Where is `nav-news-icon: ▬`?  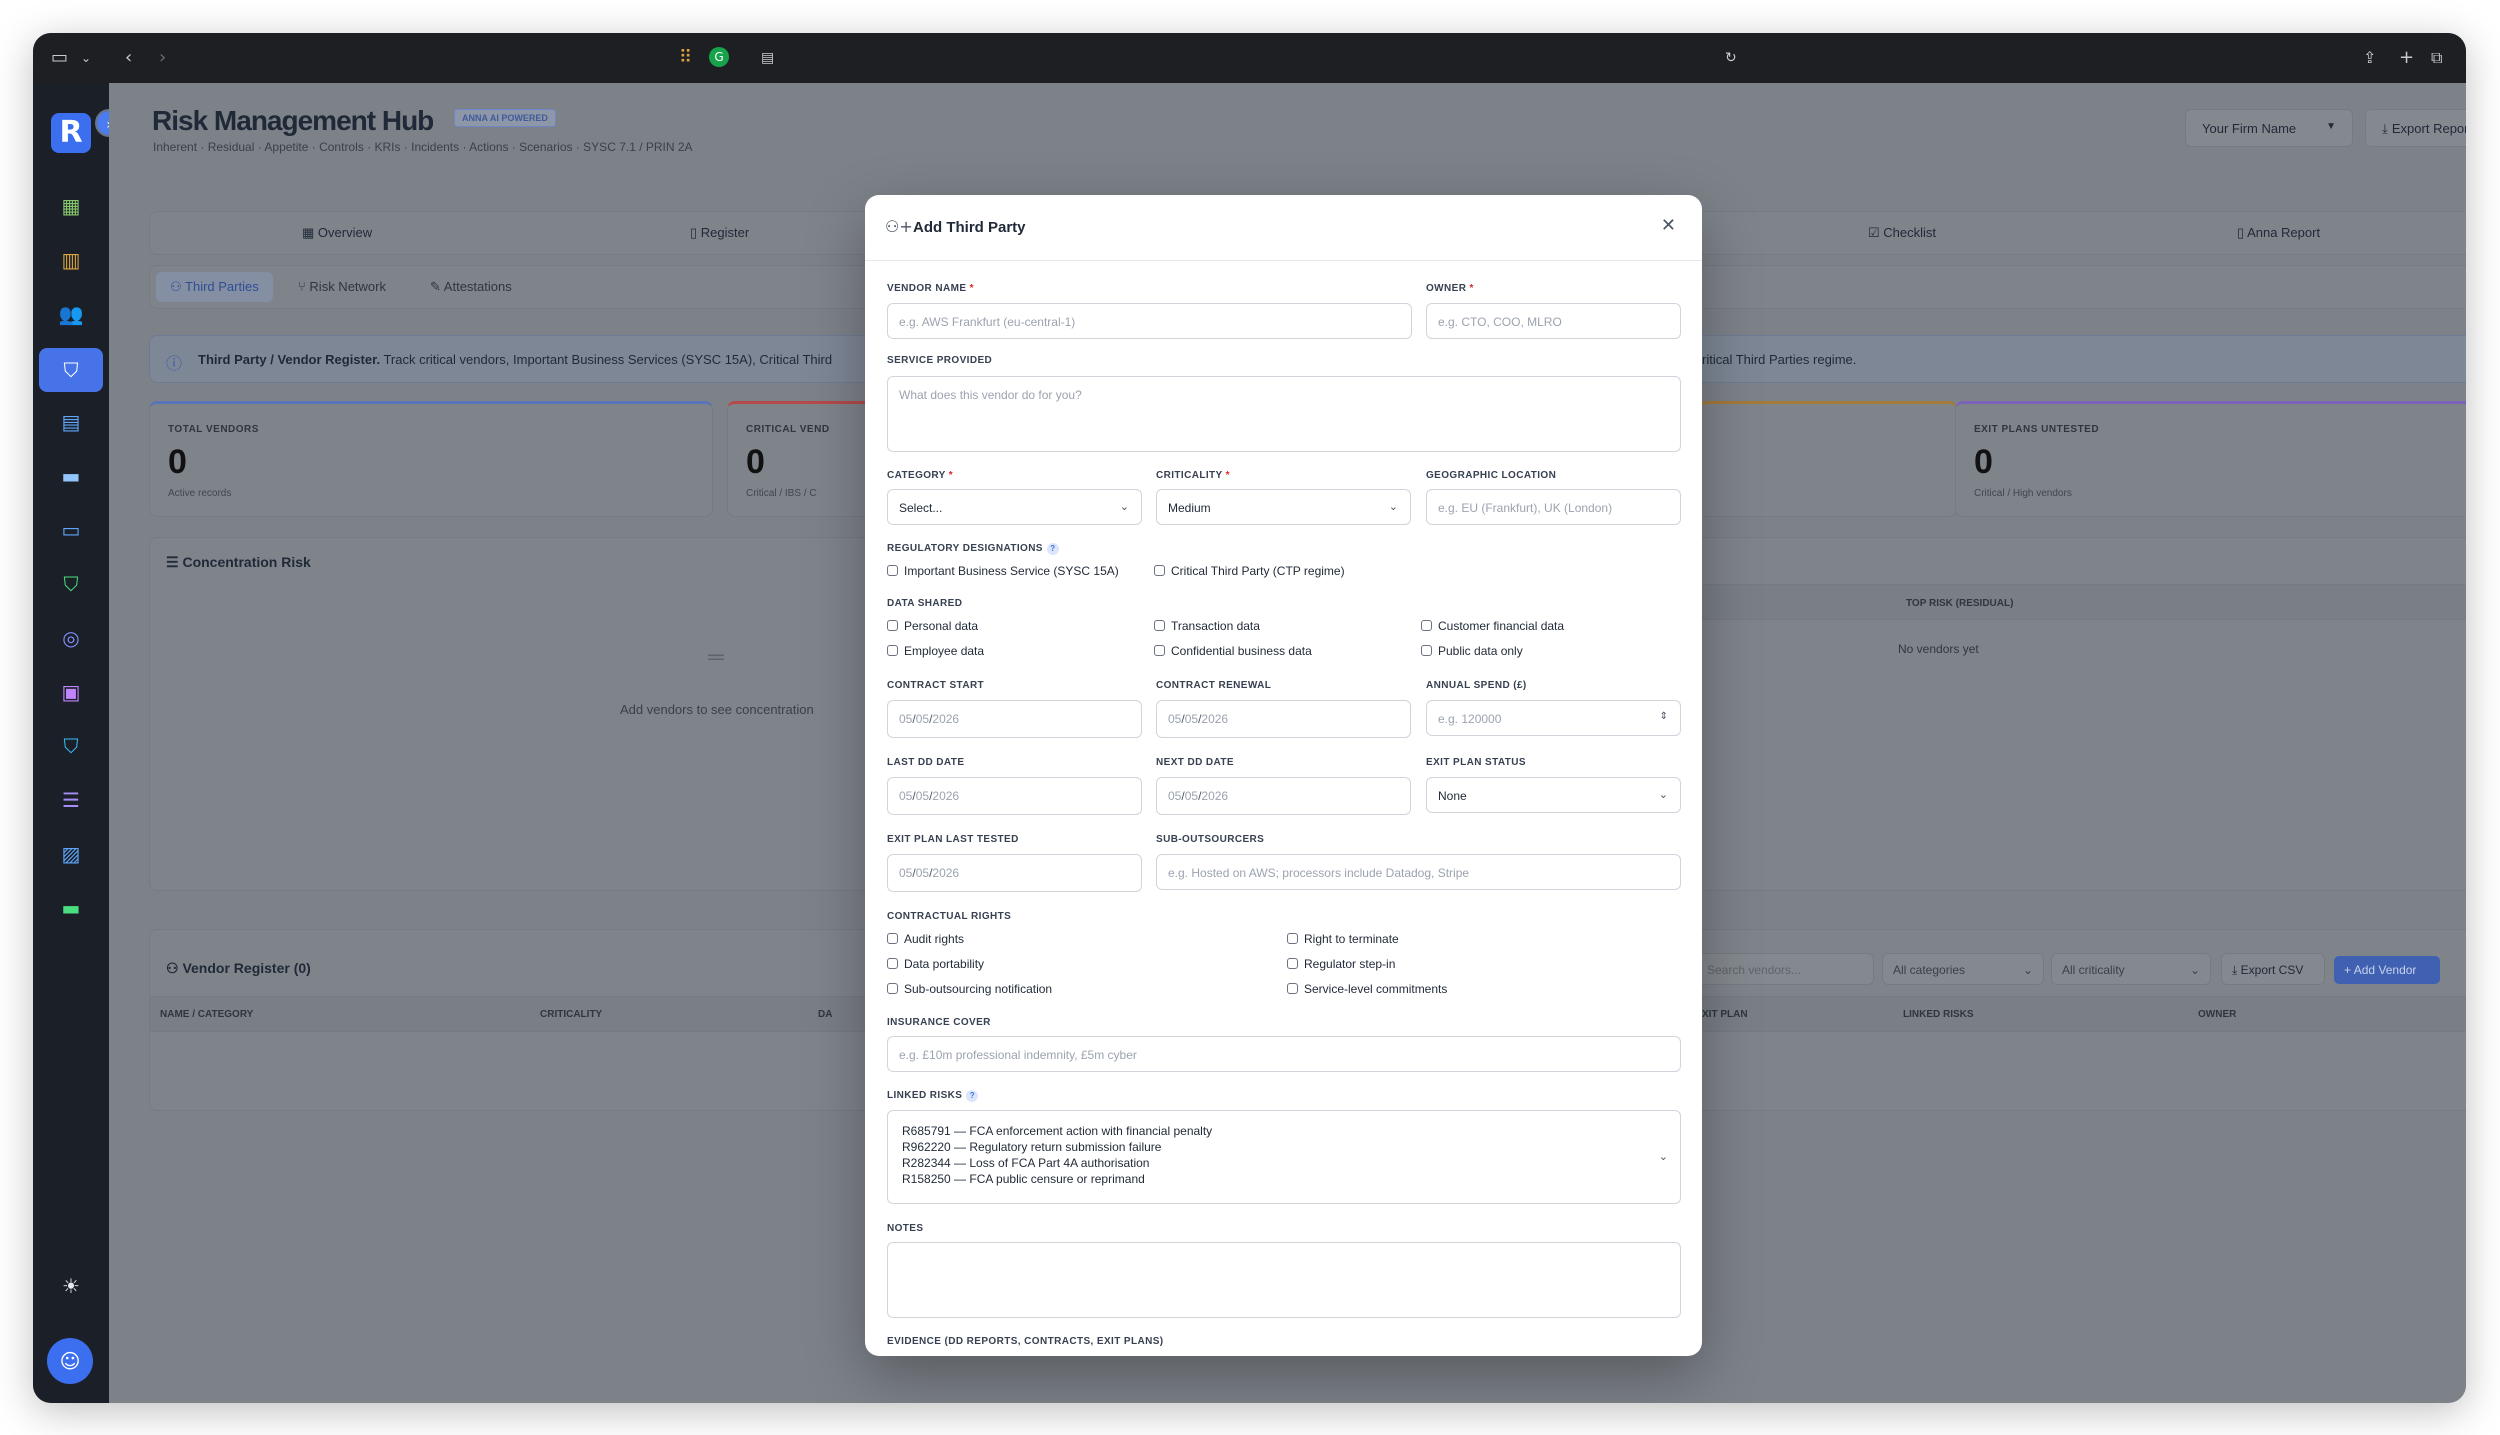 nav-news-icon: ▬ is located at coordinates (71, 476).